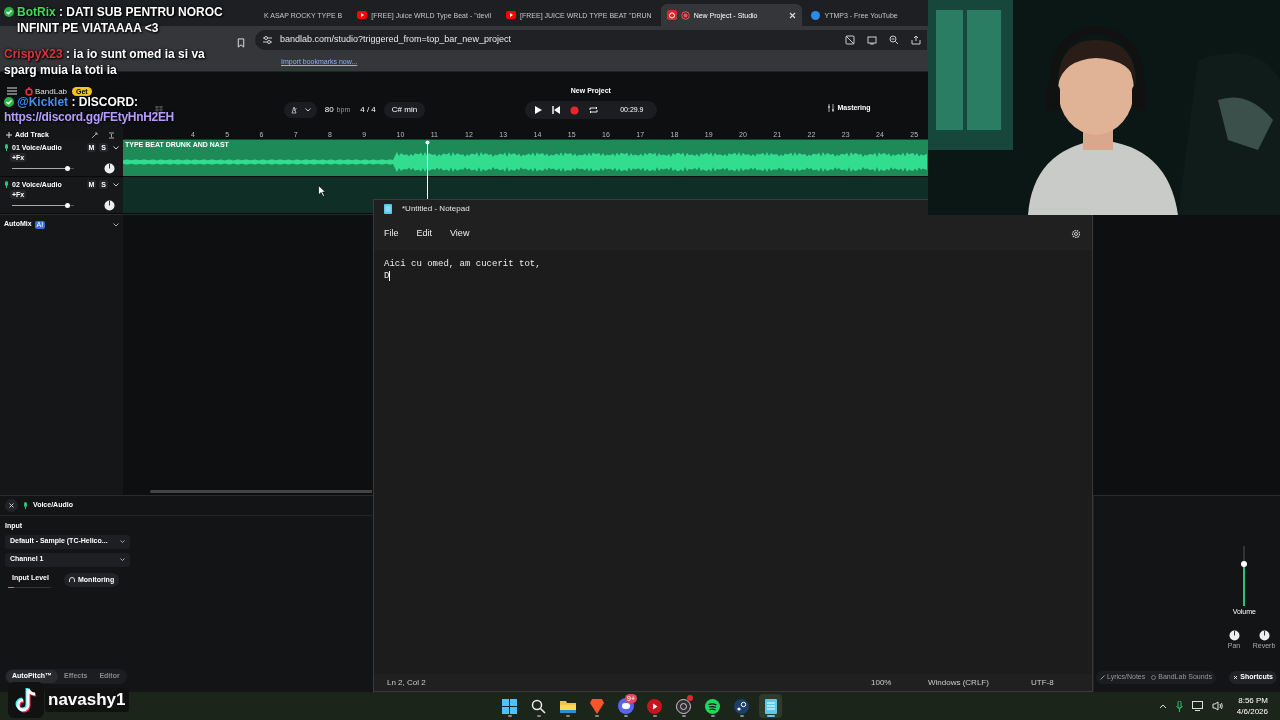 The height and width of the screenshot is (720, 1280). What do you see at coordinates (120, 20) in the screenshot?
I see `chat-message: BotRix : DATI SUB PENTRU NOROC INFINIT PE VIATAAAA <3` at bounding box center [120, 20].